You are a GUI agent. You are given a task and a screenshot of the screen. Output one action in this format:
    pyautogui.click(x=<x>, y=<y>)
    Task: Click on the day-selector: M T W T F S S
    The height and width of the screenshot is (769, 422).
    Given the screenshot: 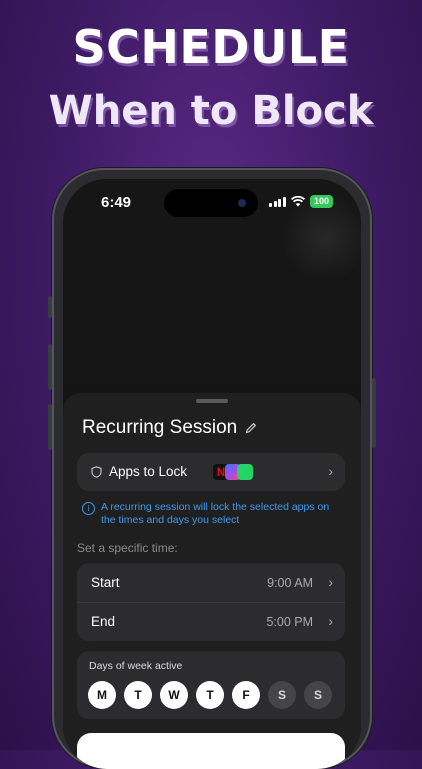 What is the action you would take?
    pyautogui.click(x=210, y=695)
    